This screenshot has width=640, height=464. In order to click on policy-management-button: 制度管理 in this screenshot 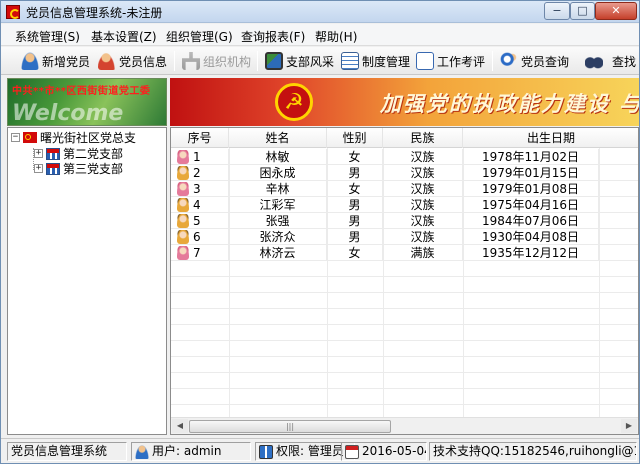, I will do `click(375, 61)`.